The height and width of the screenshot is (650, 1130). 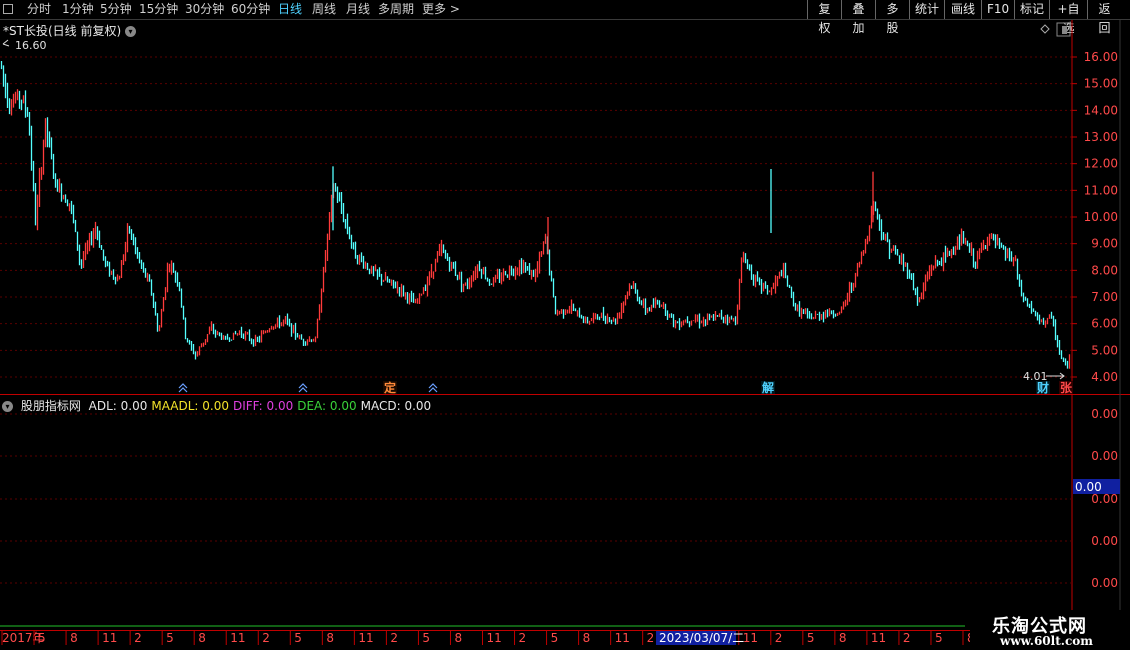 What do you see at coordinates (39, 9) in the screenshot?
I see `tab-period-0: 分时` at bounding box center [39, 9].